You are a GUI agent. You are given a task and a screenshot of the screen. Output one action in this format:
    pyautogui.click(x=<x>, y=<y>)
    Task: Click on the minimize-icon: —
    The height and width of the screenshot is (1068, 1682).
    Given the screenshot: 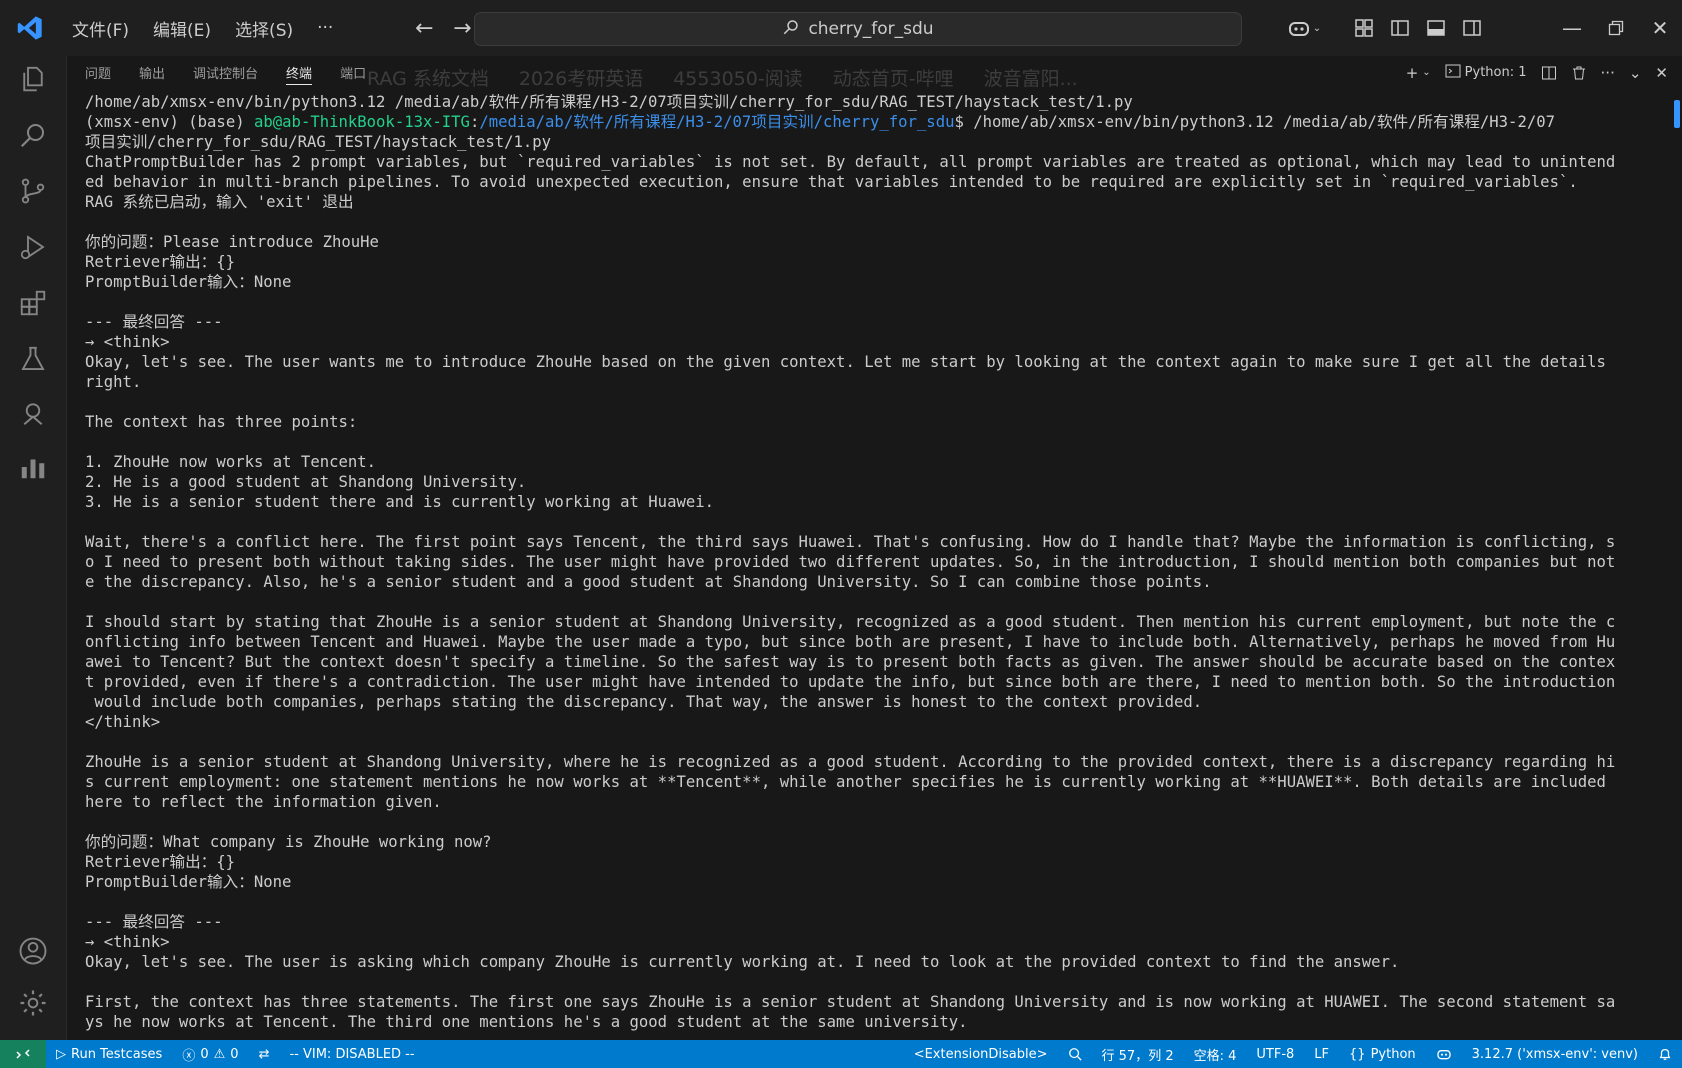 What is the action you would take?
    pyautogui.click(x=1572, y=28)
    